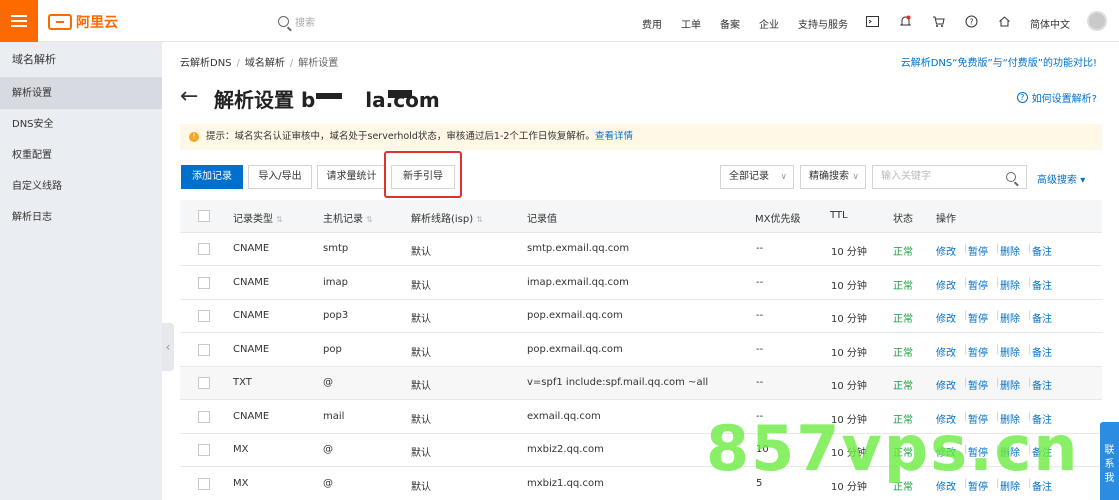 Image resolution: width=1119 pixels, height=500 pixels. I want to click on search-mode-select: 精确搜索 ∨, so click(833, 177).